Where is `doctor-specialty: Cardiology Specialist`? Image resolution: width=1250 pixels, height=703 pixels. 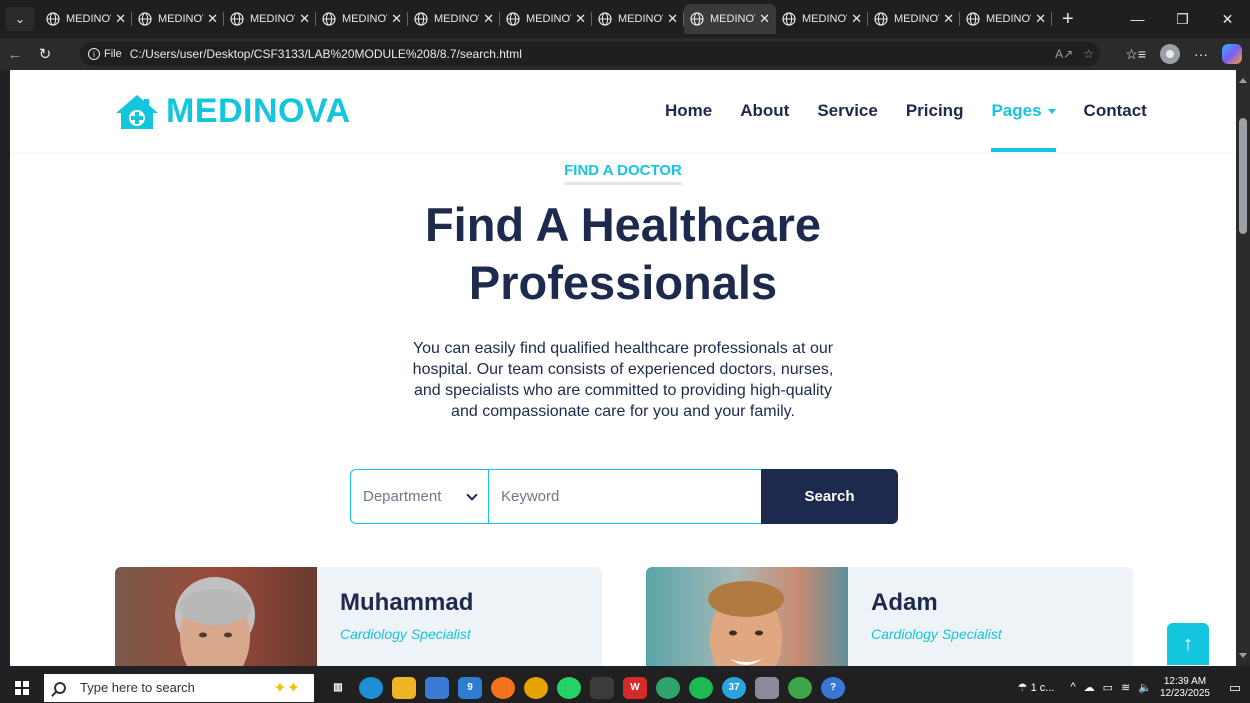 doctor-specialty: Cardiology Specialist is located at coordinates (936, 634).